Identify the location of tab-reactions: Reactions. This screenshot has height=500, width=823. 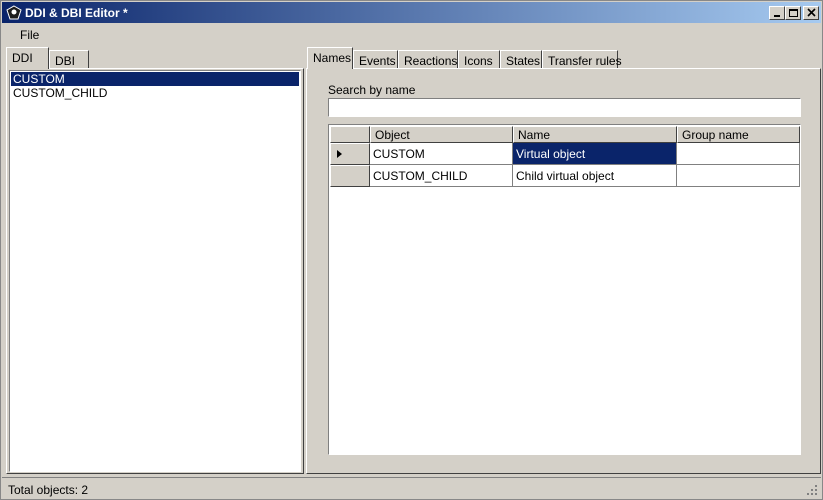
(428, 59).